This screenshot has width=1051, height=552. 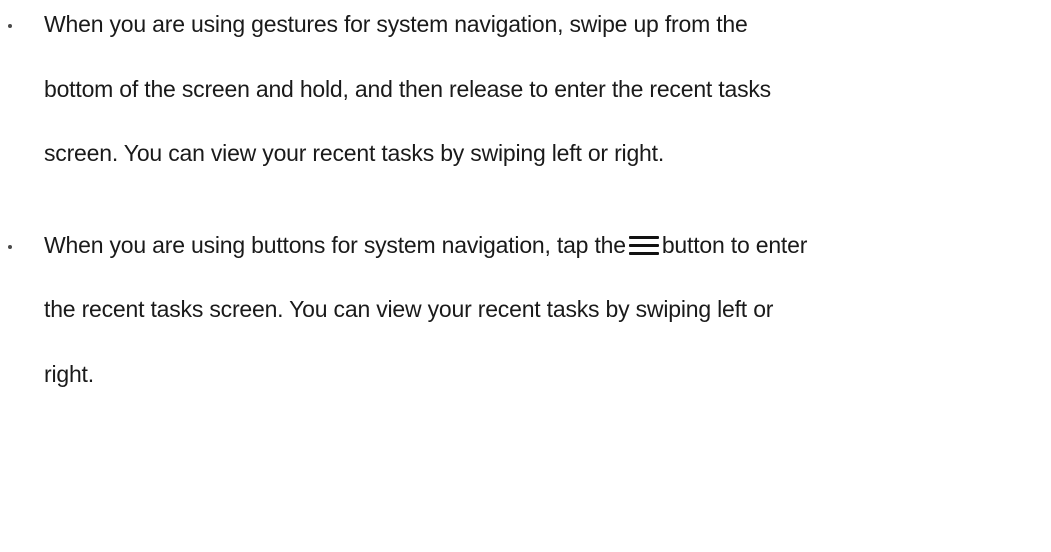 I want to click on text-after-icon: button to enter, so click(x=734, y=244).